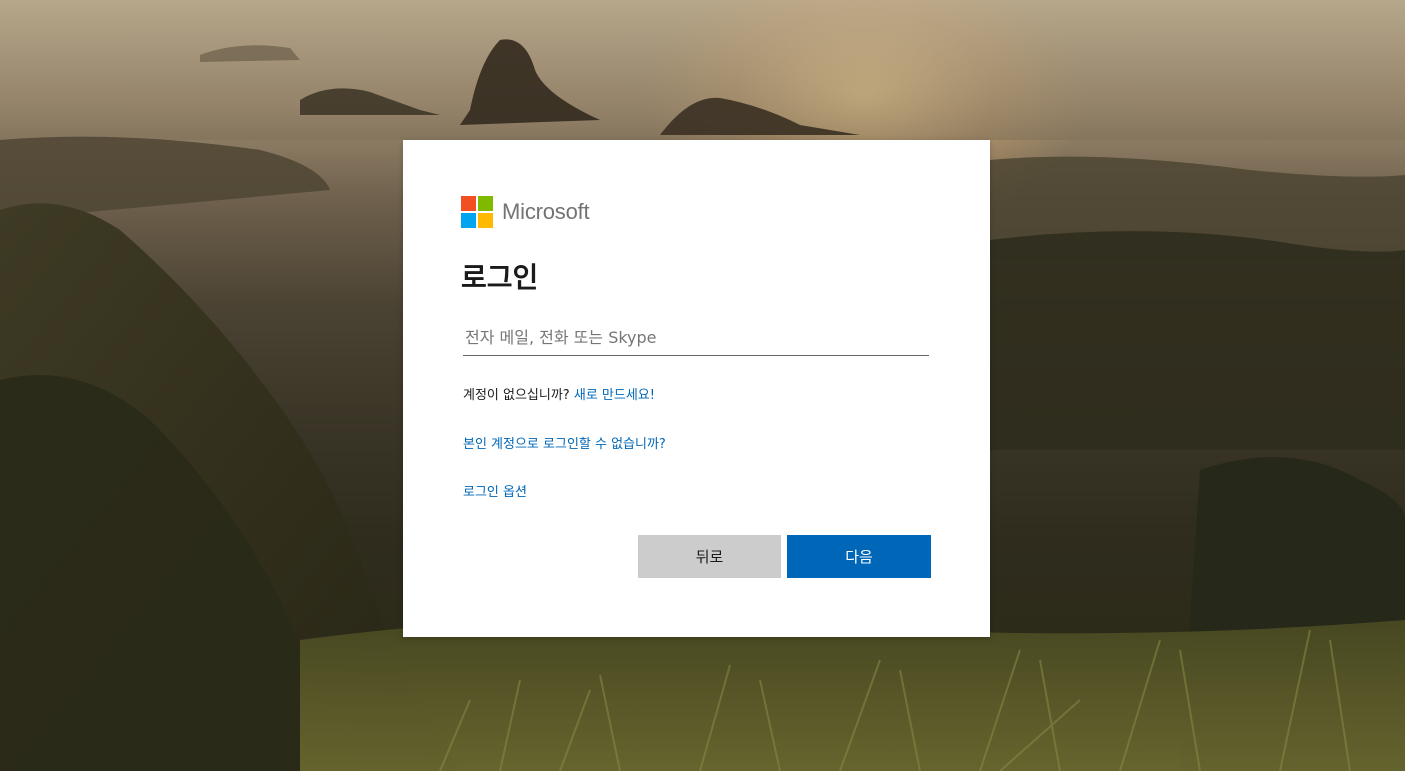 The height and width of the screenshot is (771, 1405). What do you see at coordinates (477, 212) in the screenshot?
I see `microsoft-logo-icon` at bounding box center [477, 212].